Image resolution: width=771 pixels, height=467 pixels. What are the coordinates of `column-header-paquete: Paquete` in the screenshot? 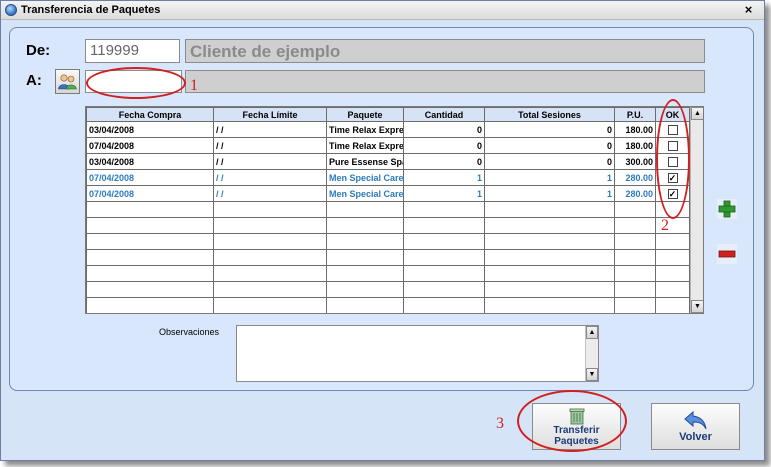 It's located at (365, 114).